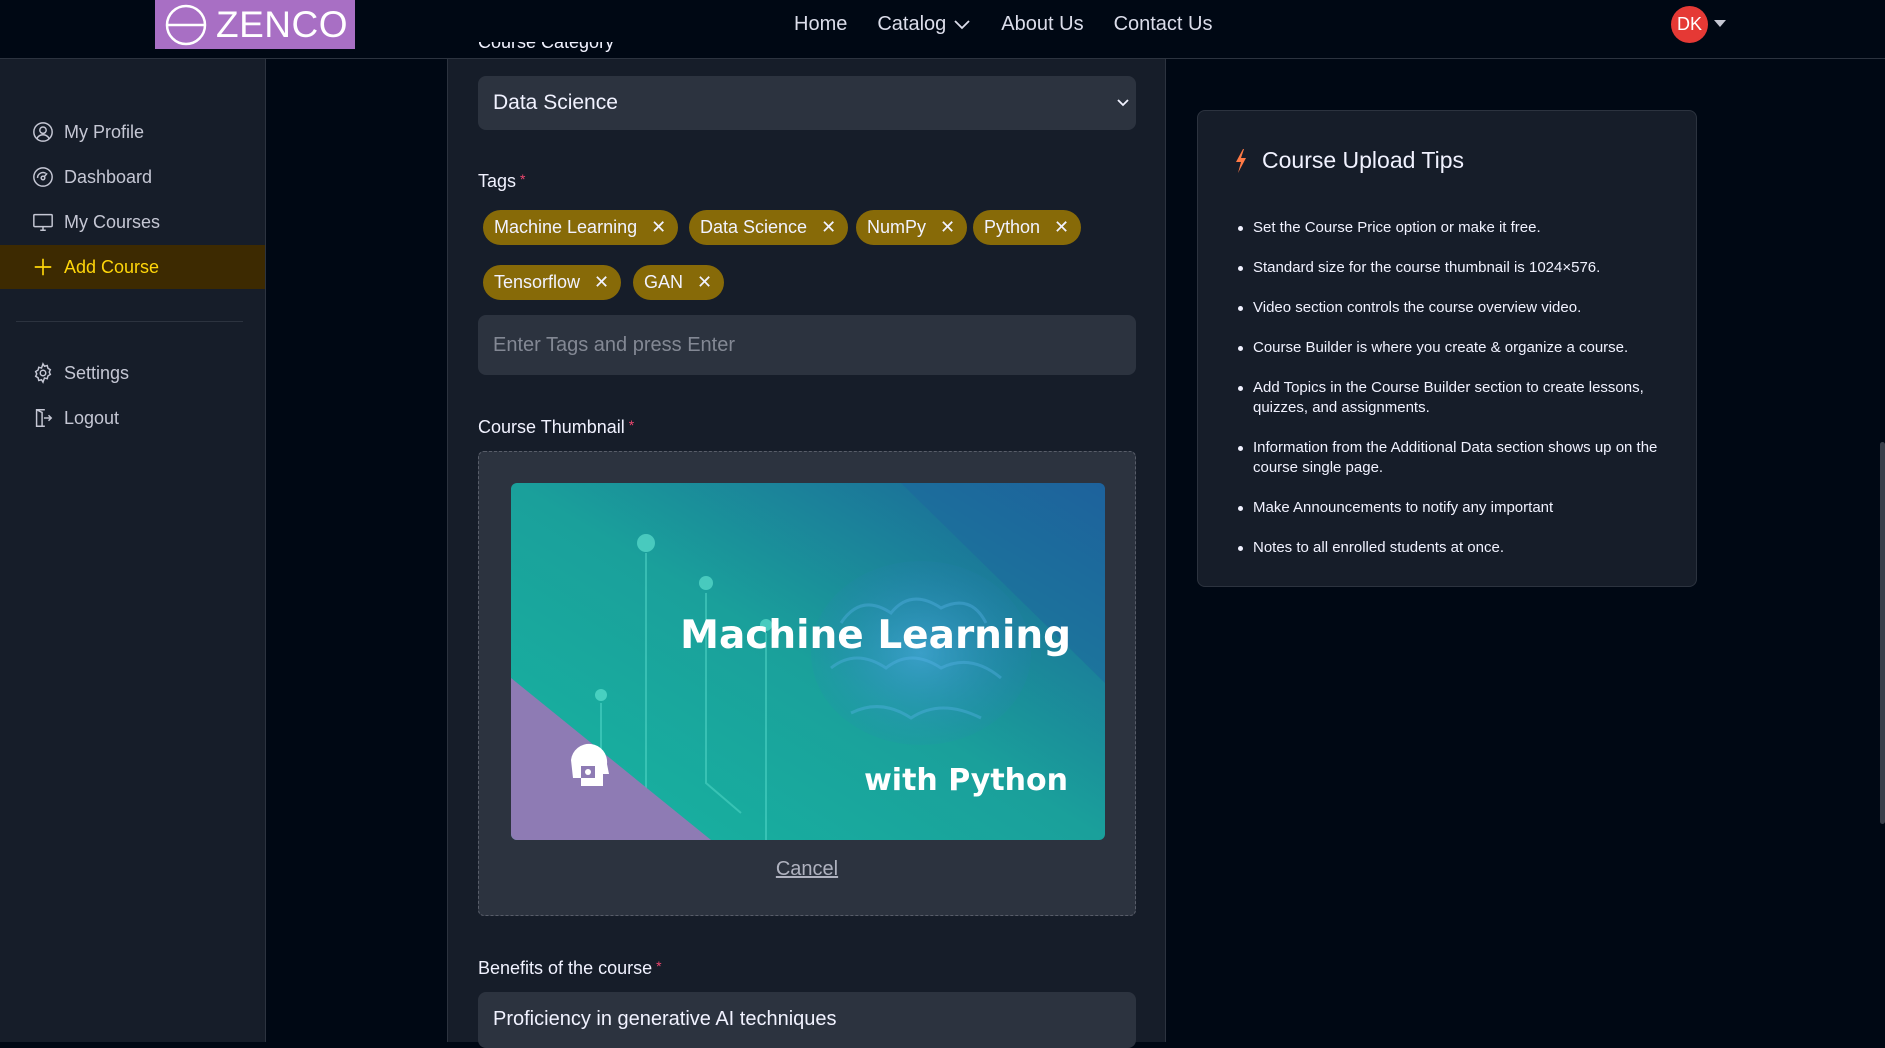 Image resolution: width=1885 pixels, height=1048 pixels. Describe the element at coordinates (282, 24) in the screenshot. I see `logo-text: ZENCO` at that location.